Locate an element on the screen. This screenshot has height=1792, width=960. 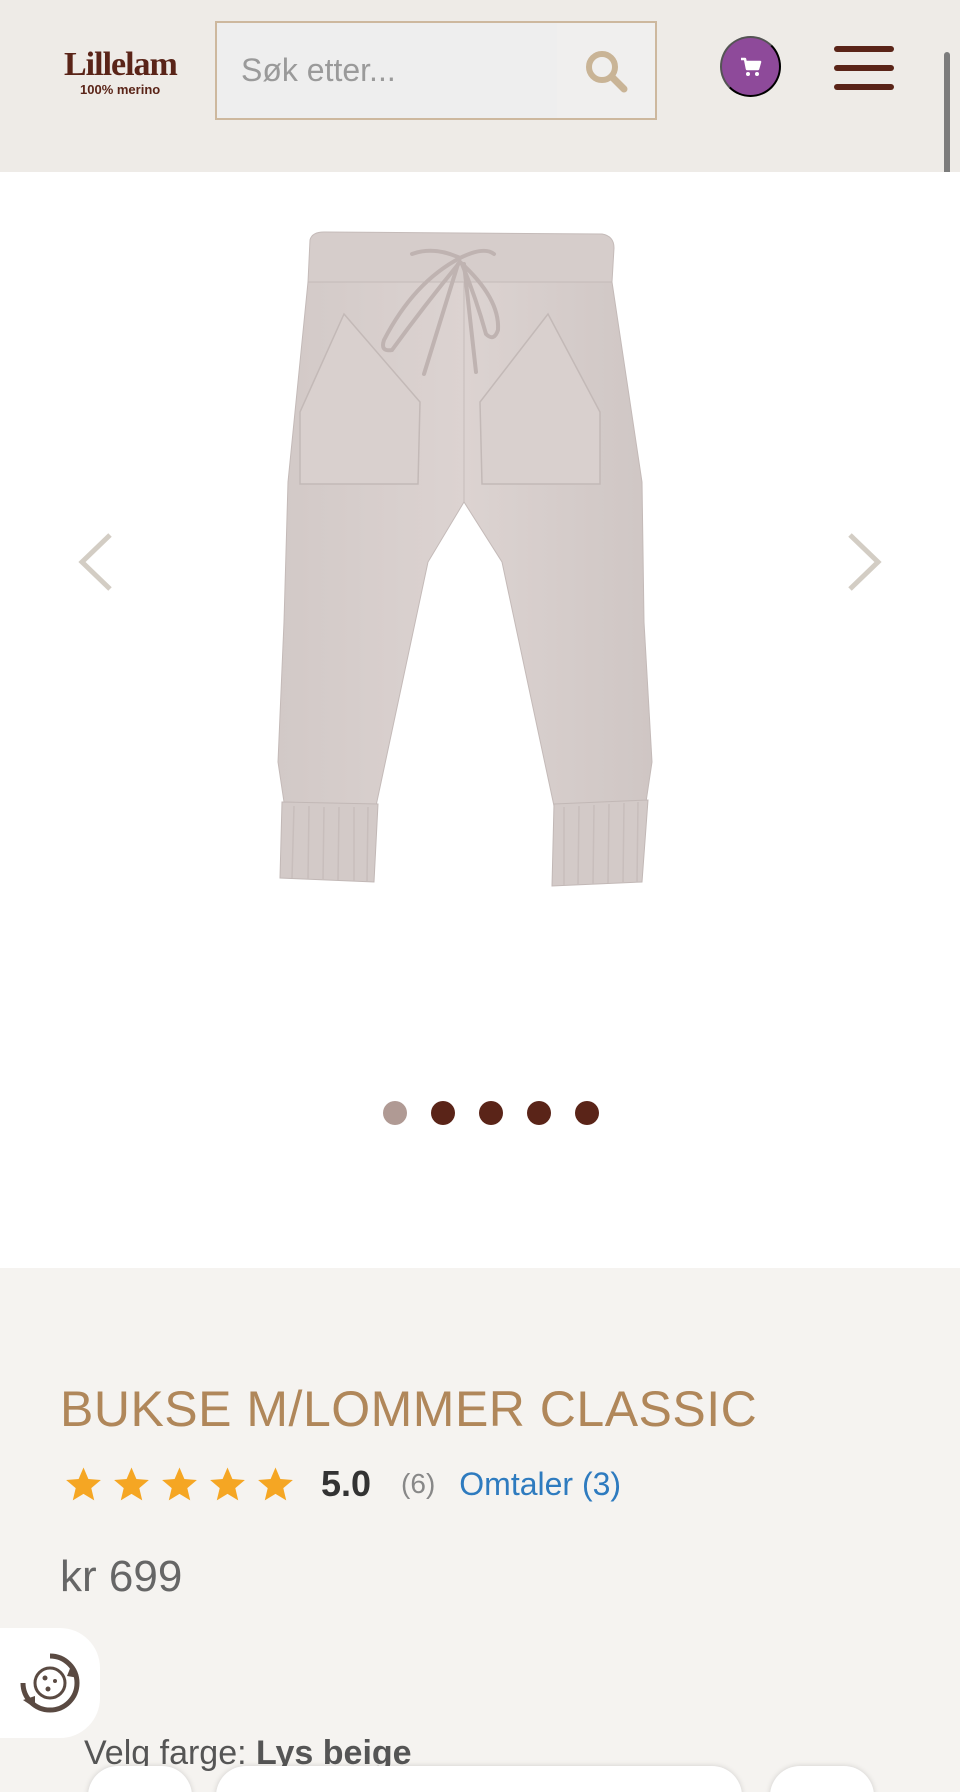
chevron-right-icon is located at coordinates (865, 562).